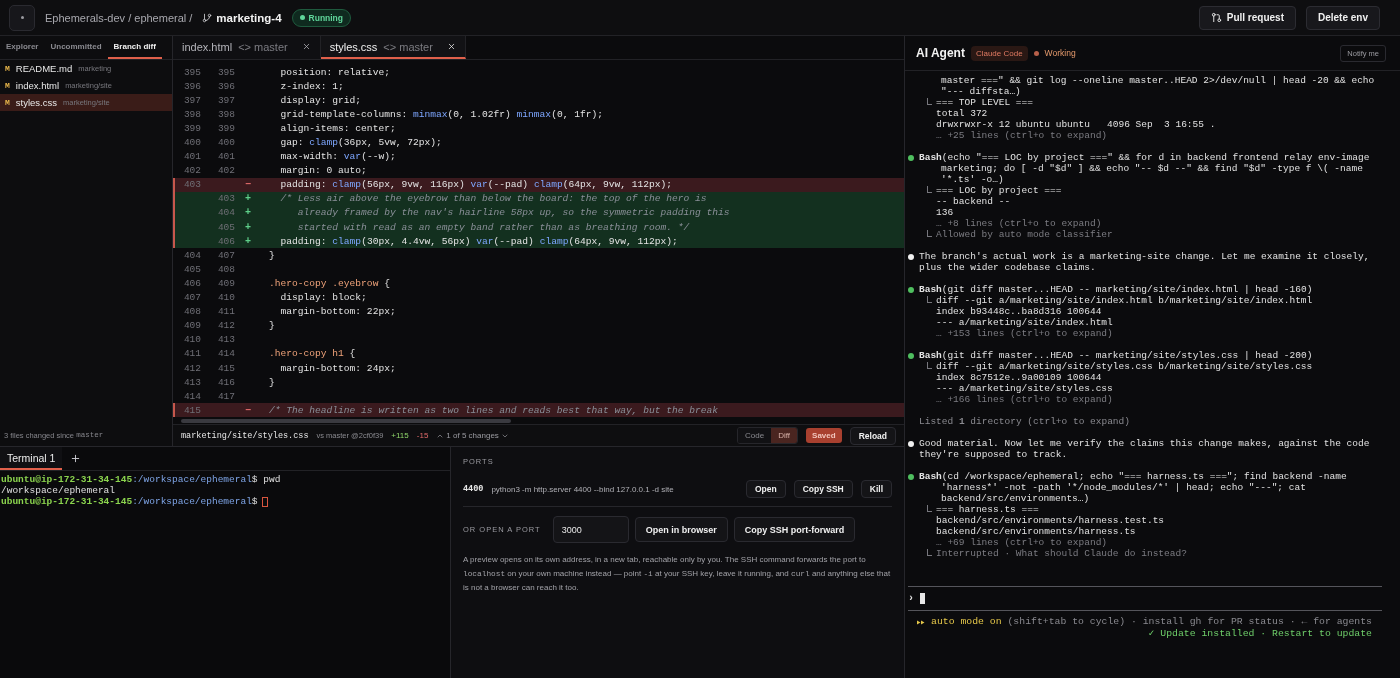 This screenshot has height=678, width=1400. What do you see at coordinates (321, 17) in the screenshot?
I see `status-badge: Running` at bounding box center [321, 17].